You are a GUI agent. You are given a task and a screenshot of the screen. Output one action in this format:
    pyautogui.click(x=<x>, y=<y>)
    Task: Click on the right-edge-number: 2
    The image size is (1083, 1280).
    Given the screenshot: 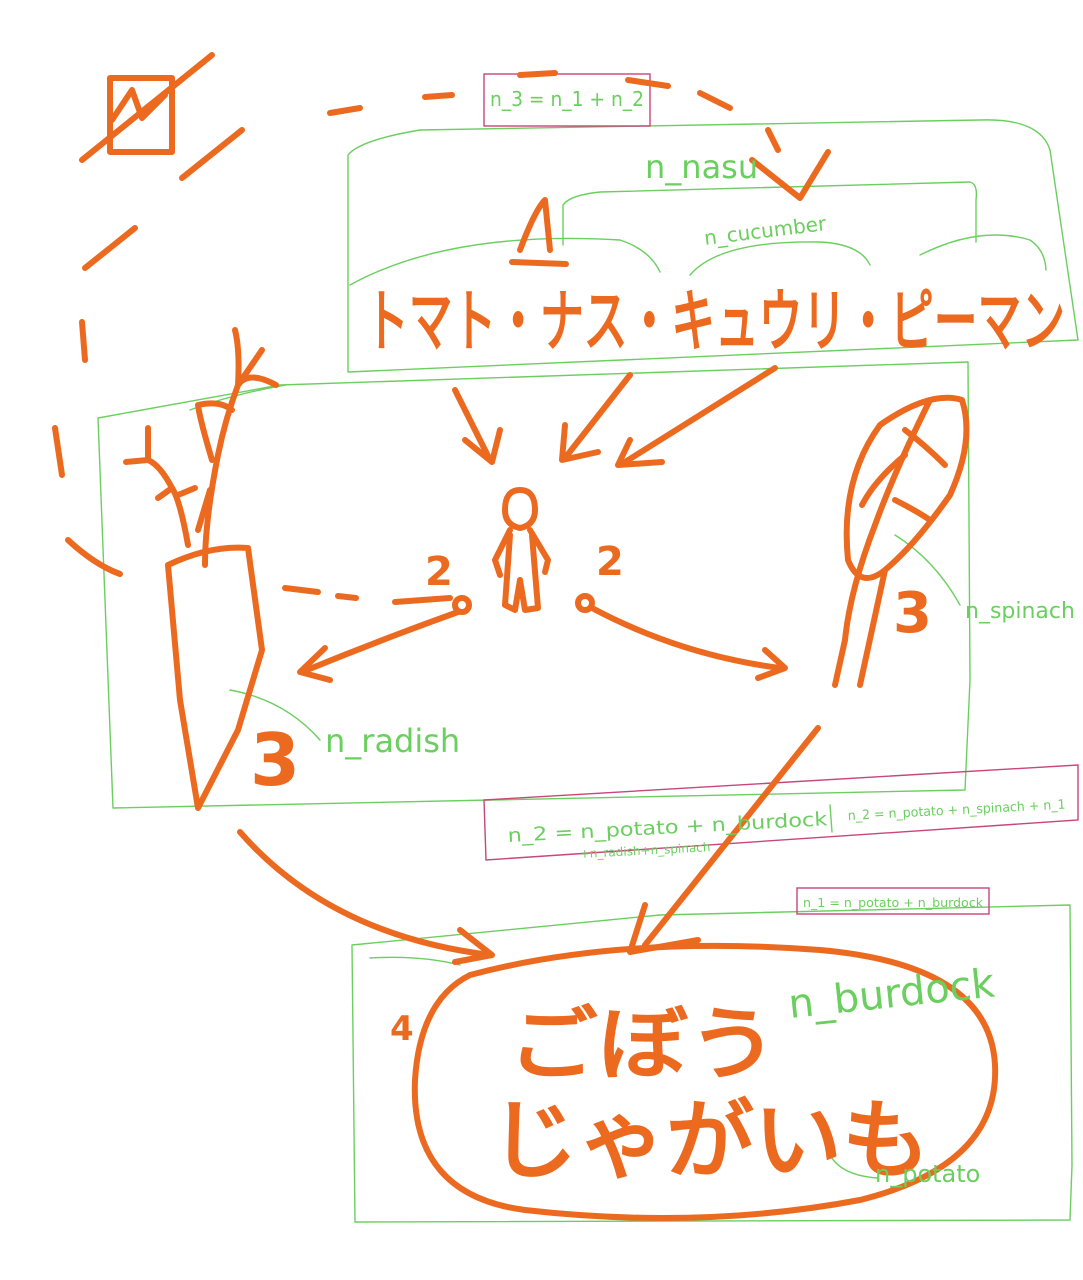 What is the action you would take?
    pyautogui.click(x=610, y=562)
    